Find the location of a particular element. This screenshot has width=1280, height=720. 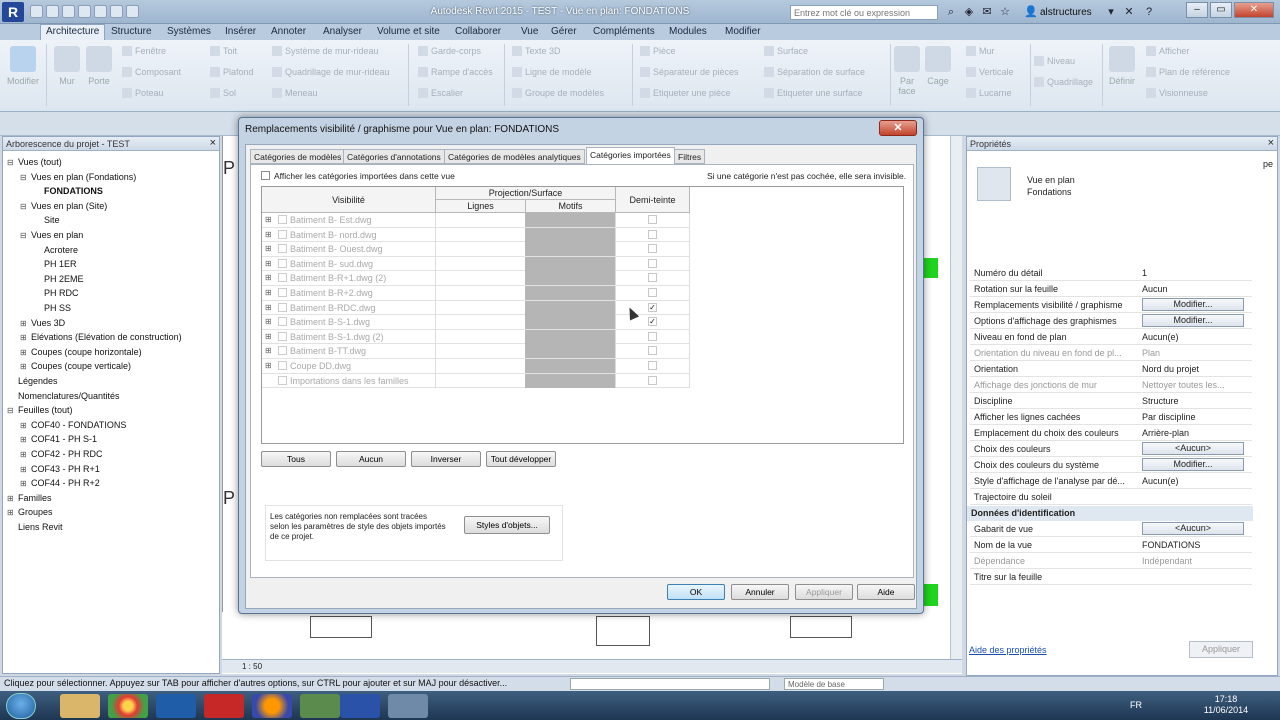

tree-node: ⊞ Familles is located at coordinates (29, 498).